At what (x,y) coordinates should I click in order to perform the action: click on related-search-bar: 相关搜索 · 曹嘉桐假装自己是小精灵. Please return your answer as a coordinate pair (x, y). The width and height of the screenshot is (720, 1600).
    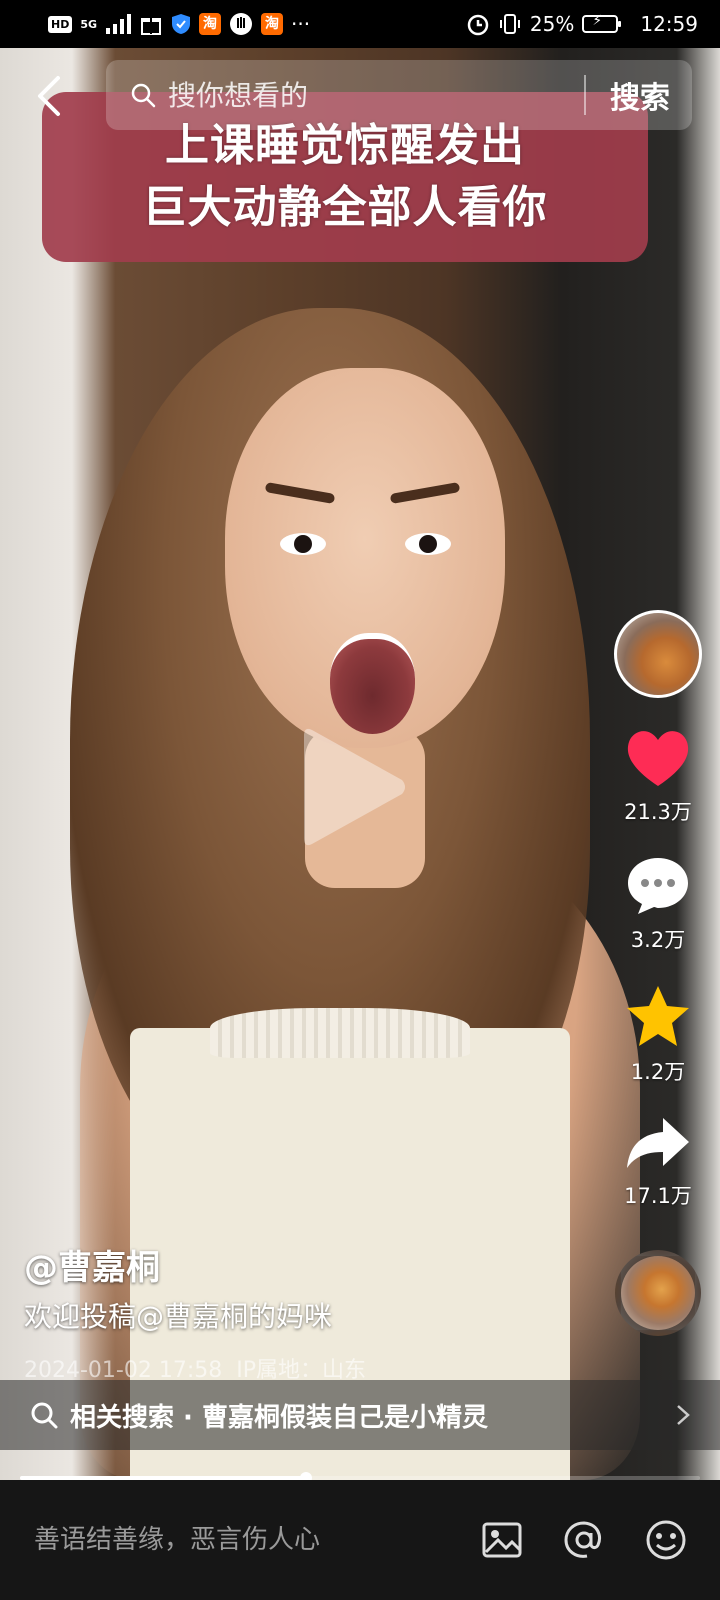
    Looking at the image, I should click on (360, 1415).